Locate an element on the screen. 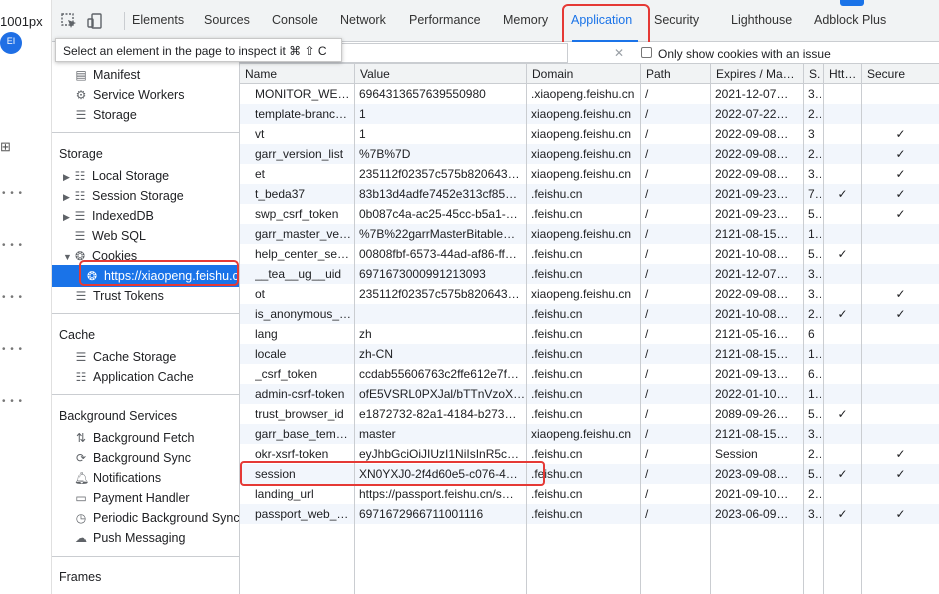  column-header-name: Name is located at coordinates (299, 74).